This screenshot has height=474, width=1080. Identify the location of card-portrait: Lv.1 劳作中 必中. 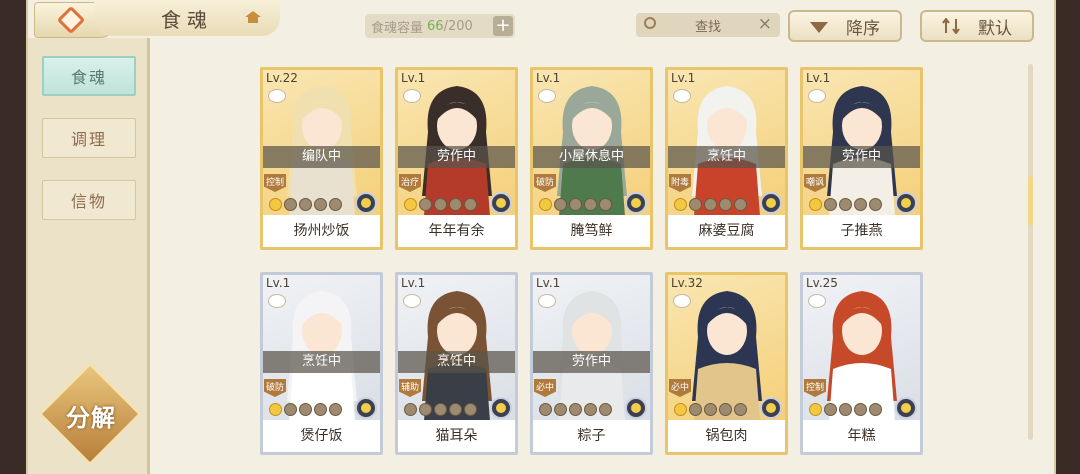
(591, 348).